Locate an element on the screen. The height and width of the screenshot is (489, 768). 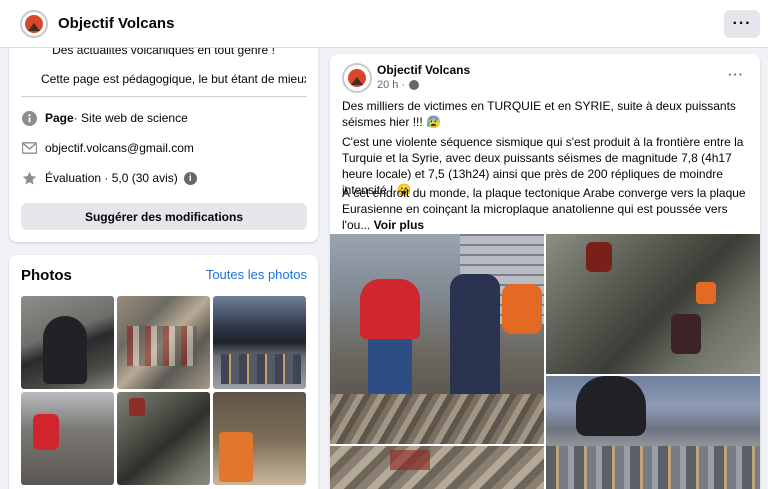
page-header: Objectif Volcans ··· is located at coordinates (384, 24).